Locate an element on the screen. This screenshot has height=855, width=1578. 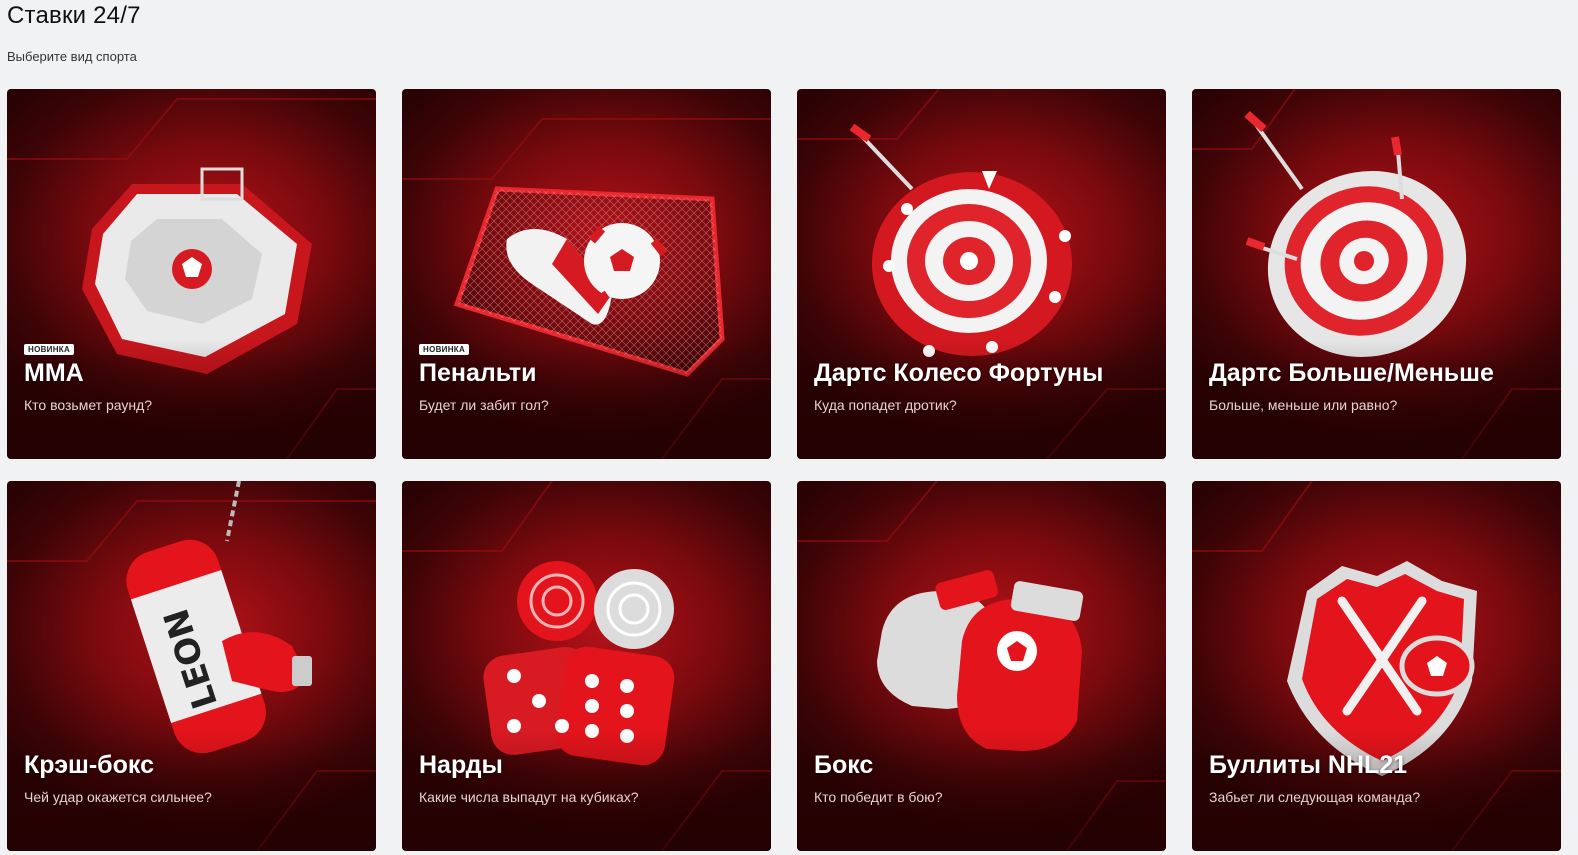
card-subtitle: Куда попадет дротик? is located at coordinates (885, 405).